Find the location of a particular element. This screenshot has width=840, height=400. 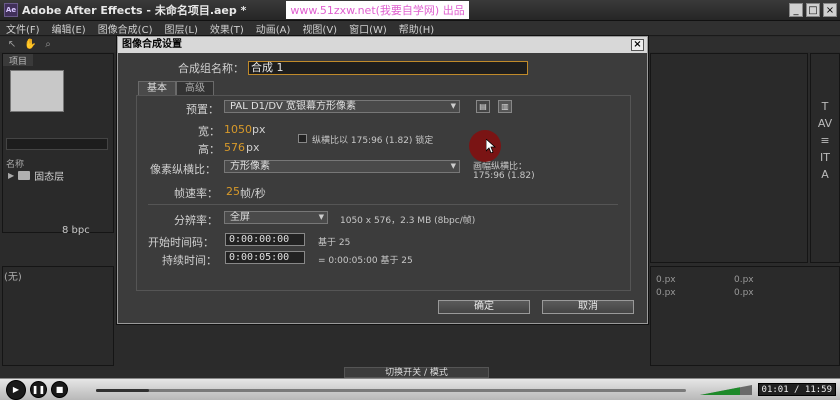

start-timecode-field: 0:00:00:00 is located at coordinates (265, 239).